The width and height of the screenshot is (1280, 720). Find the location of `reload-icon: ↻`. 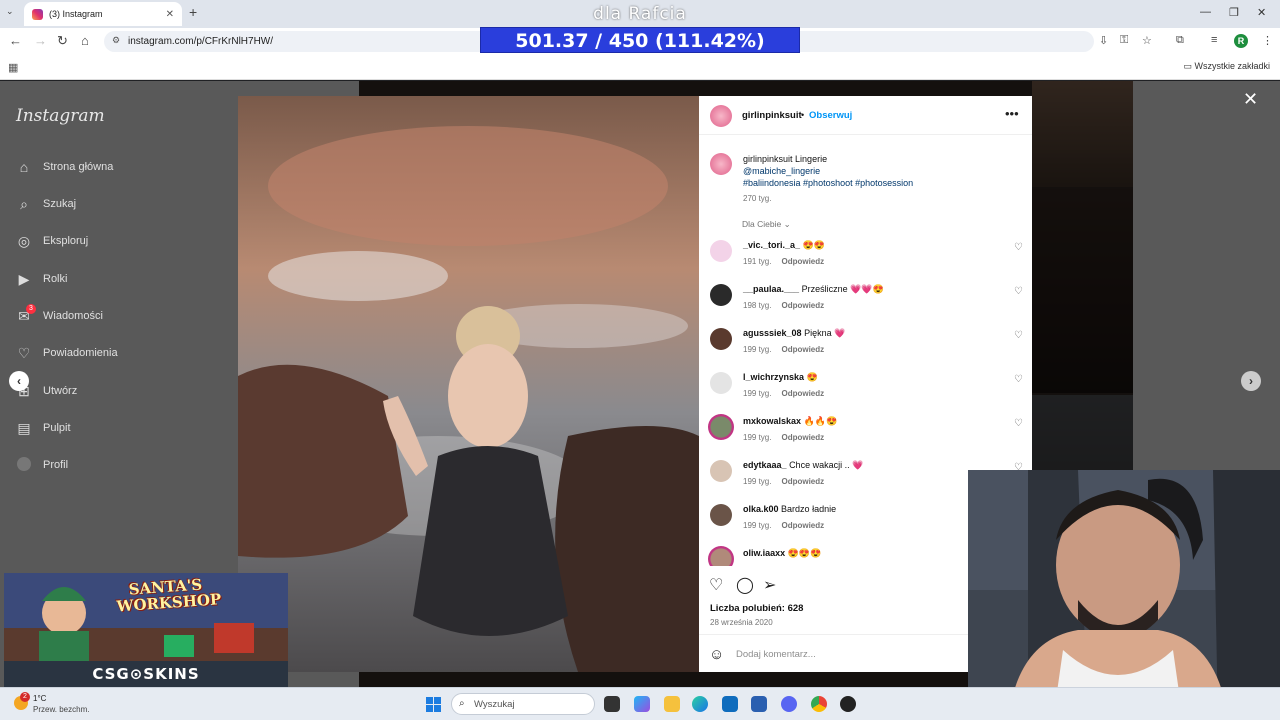

reload-icon: ↻ is located at coordinates (62, 41).